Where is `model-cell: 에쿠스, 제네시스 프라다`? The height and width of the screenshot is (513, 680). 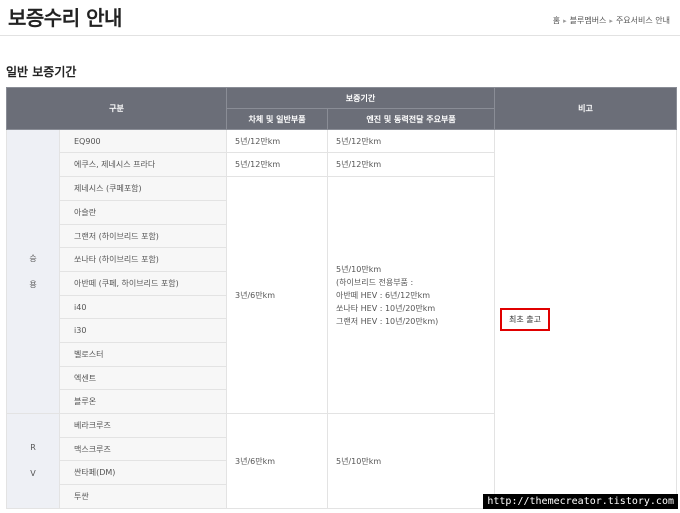 model-cell: 에쿠스, 제네시스 프라다 is located at coordinates (143, 164).